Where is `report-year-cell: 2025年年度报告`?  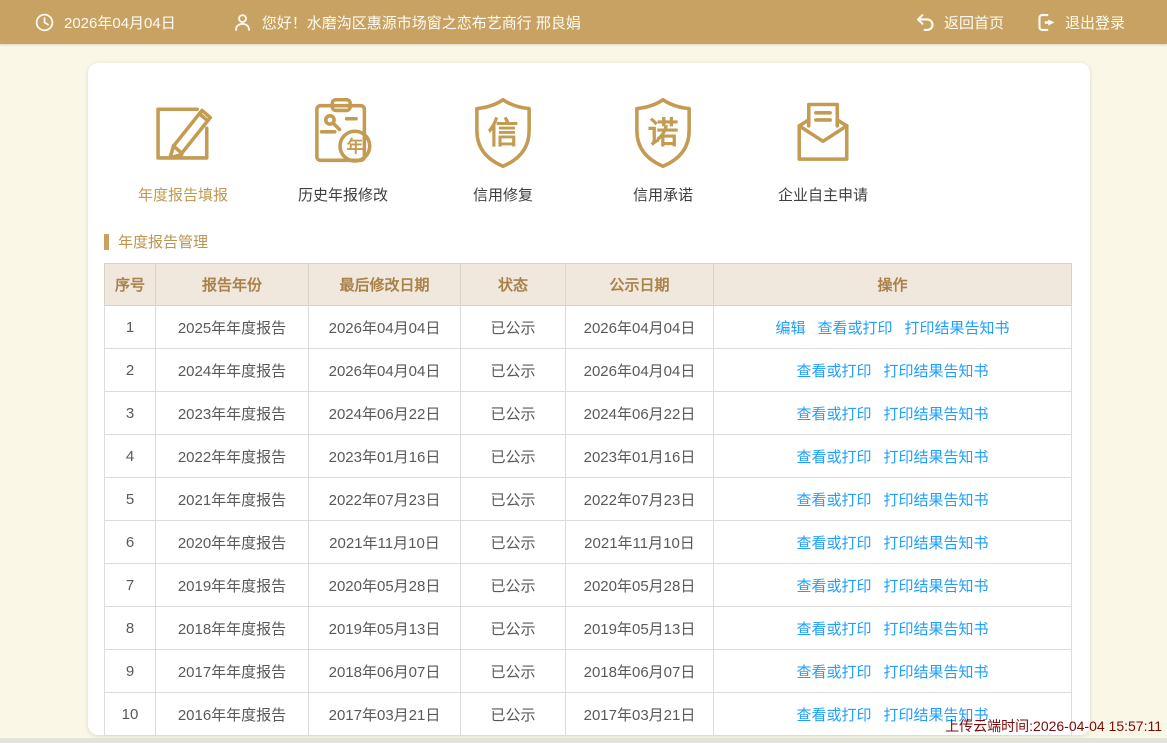
report-year-cell: 2025年年度报告 is located at coordinates (232, 327).